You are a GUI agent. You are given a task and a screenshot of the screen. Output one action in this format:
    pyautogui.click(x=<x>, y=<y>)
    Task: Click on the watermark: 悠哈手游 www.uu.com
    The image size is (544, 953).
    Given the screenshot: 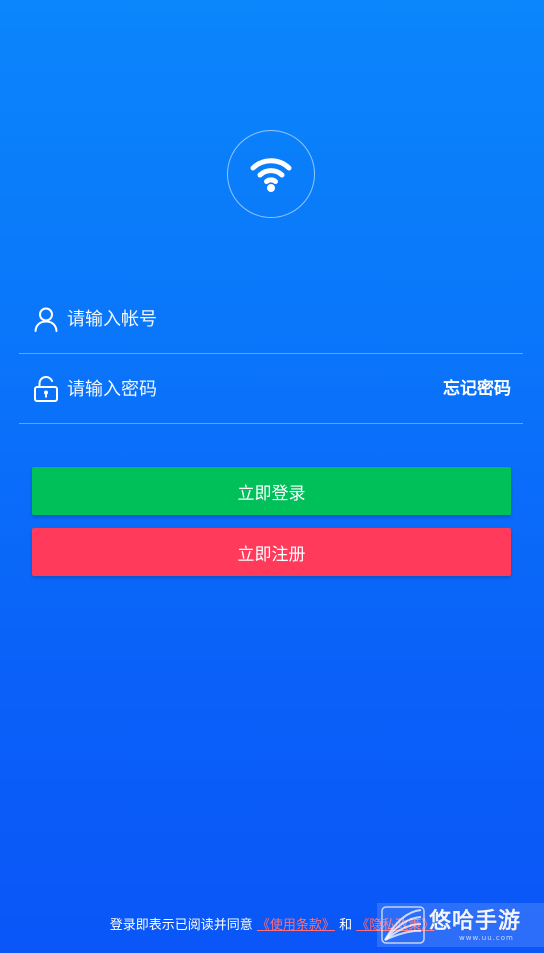 What is the action you would take?
    pyautogui.click(x=460, y=925)
    